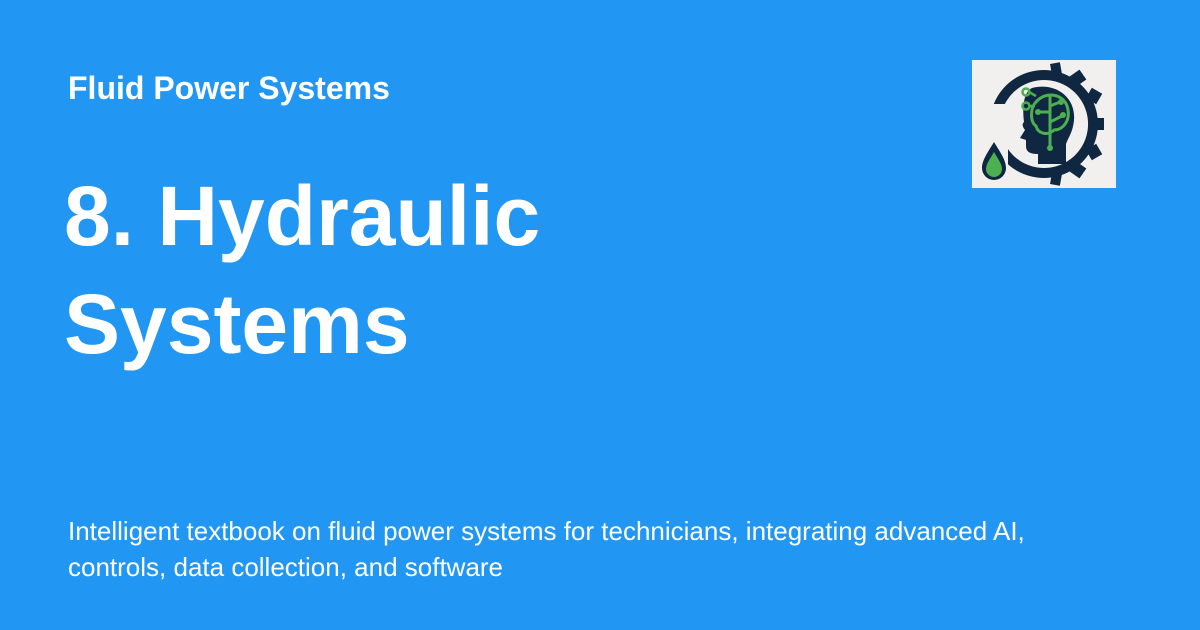 This screenshot has width=1200, height=630. I want to click on ai-head-gear-oil-drop-icon, so click(1038, 124).